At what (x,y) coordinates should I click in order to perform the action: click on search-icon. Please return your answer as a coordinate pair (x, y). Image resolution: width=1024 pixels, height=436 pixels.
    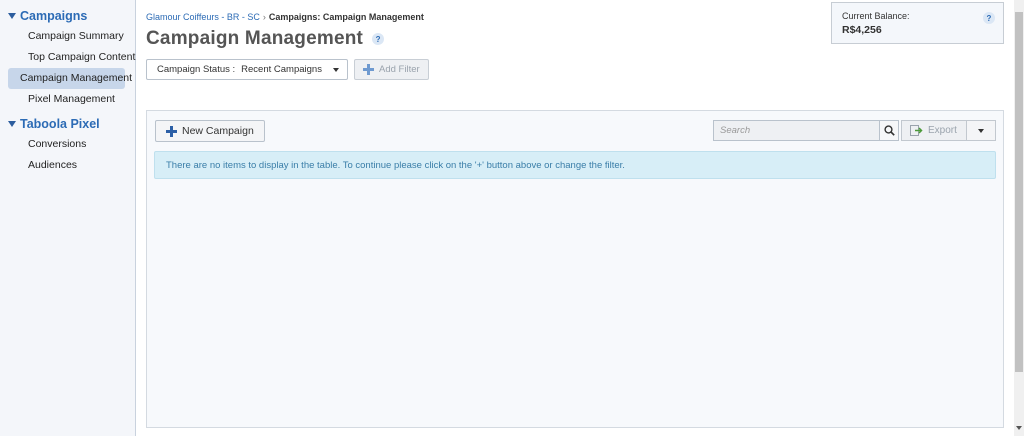
    Looking at the image, I should click on (889, 130).